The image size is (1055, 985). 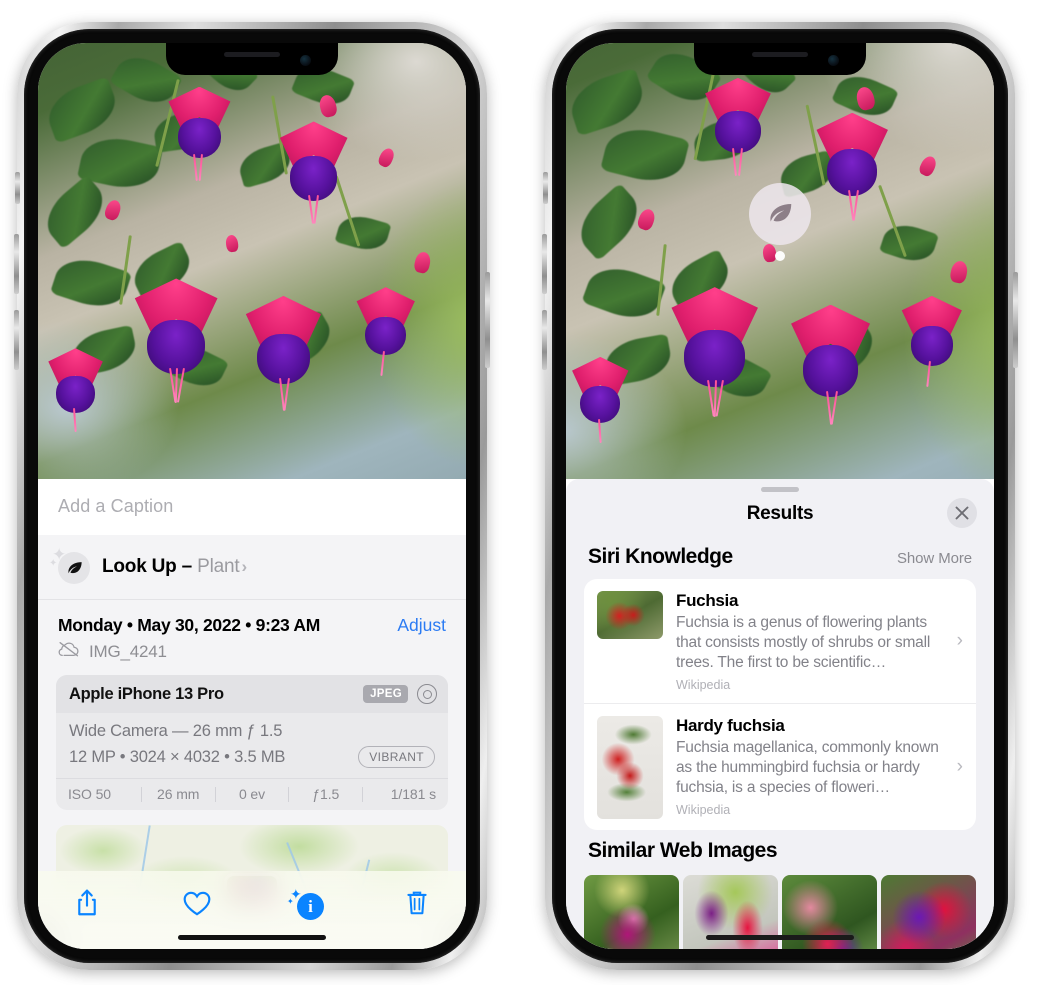 What do you see at coordinates (421, 625) in the screenshot?
I see `adjust-button: Adjust` at bounding box center [421, 625].